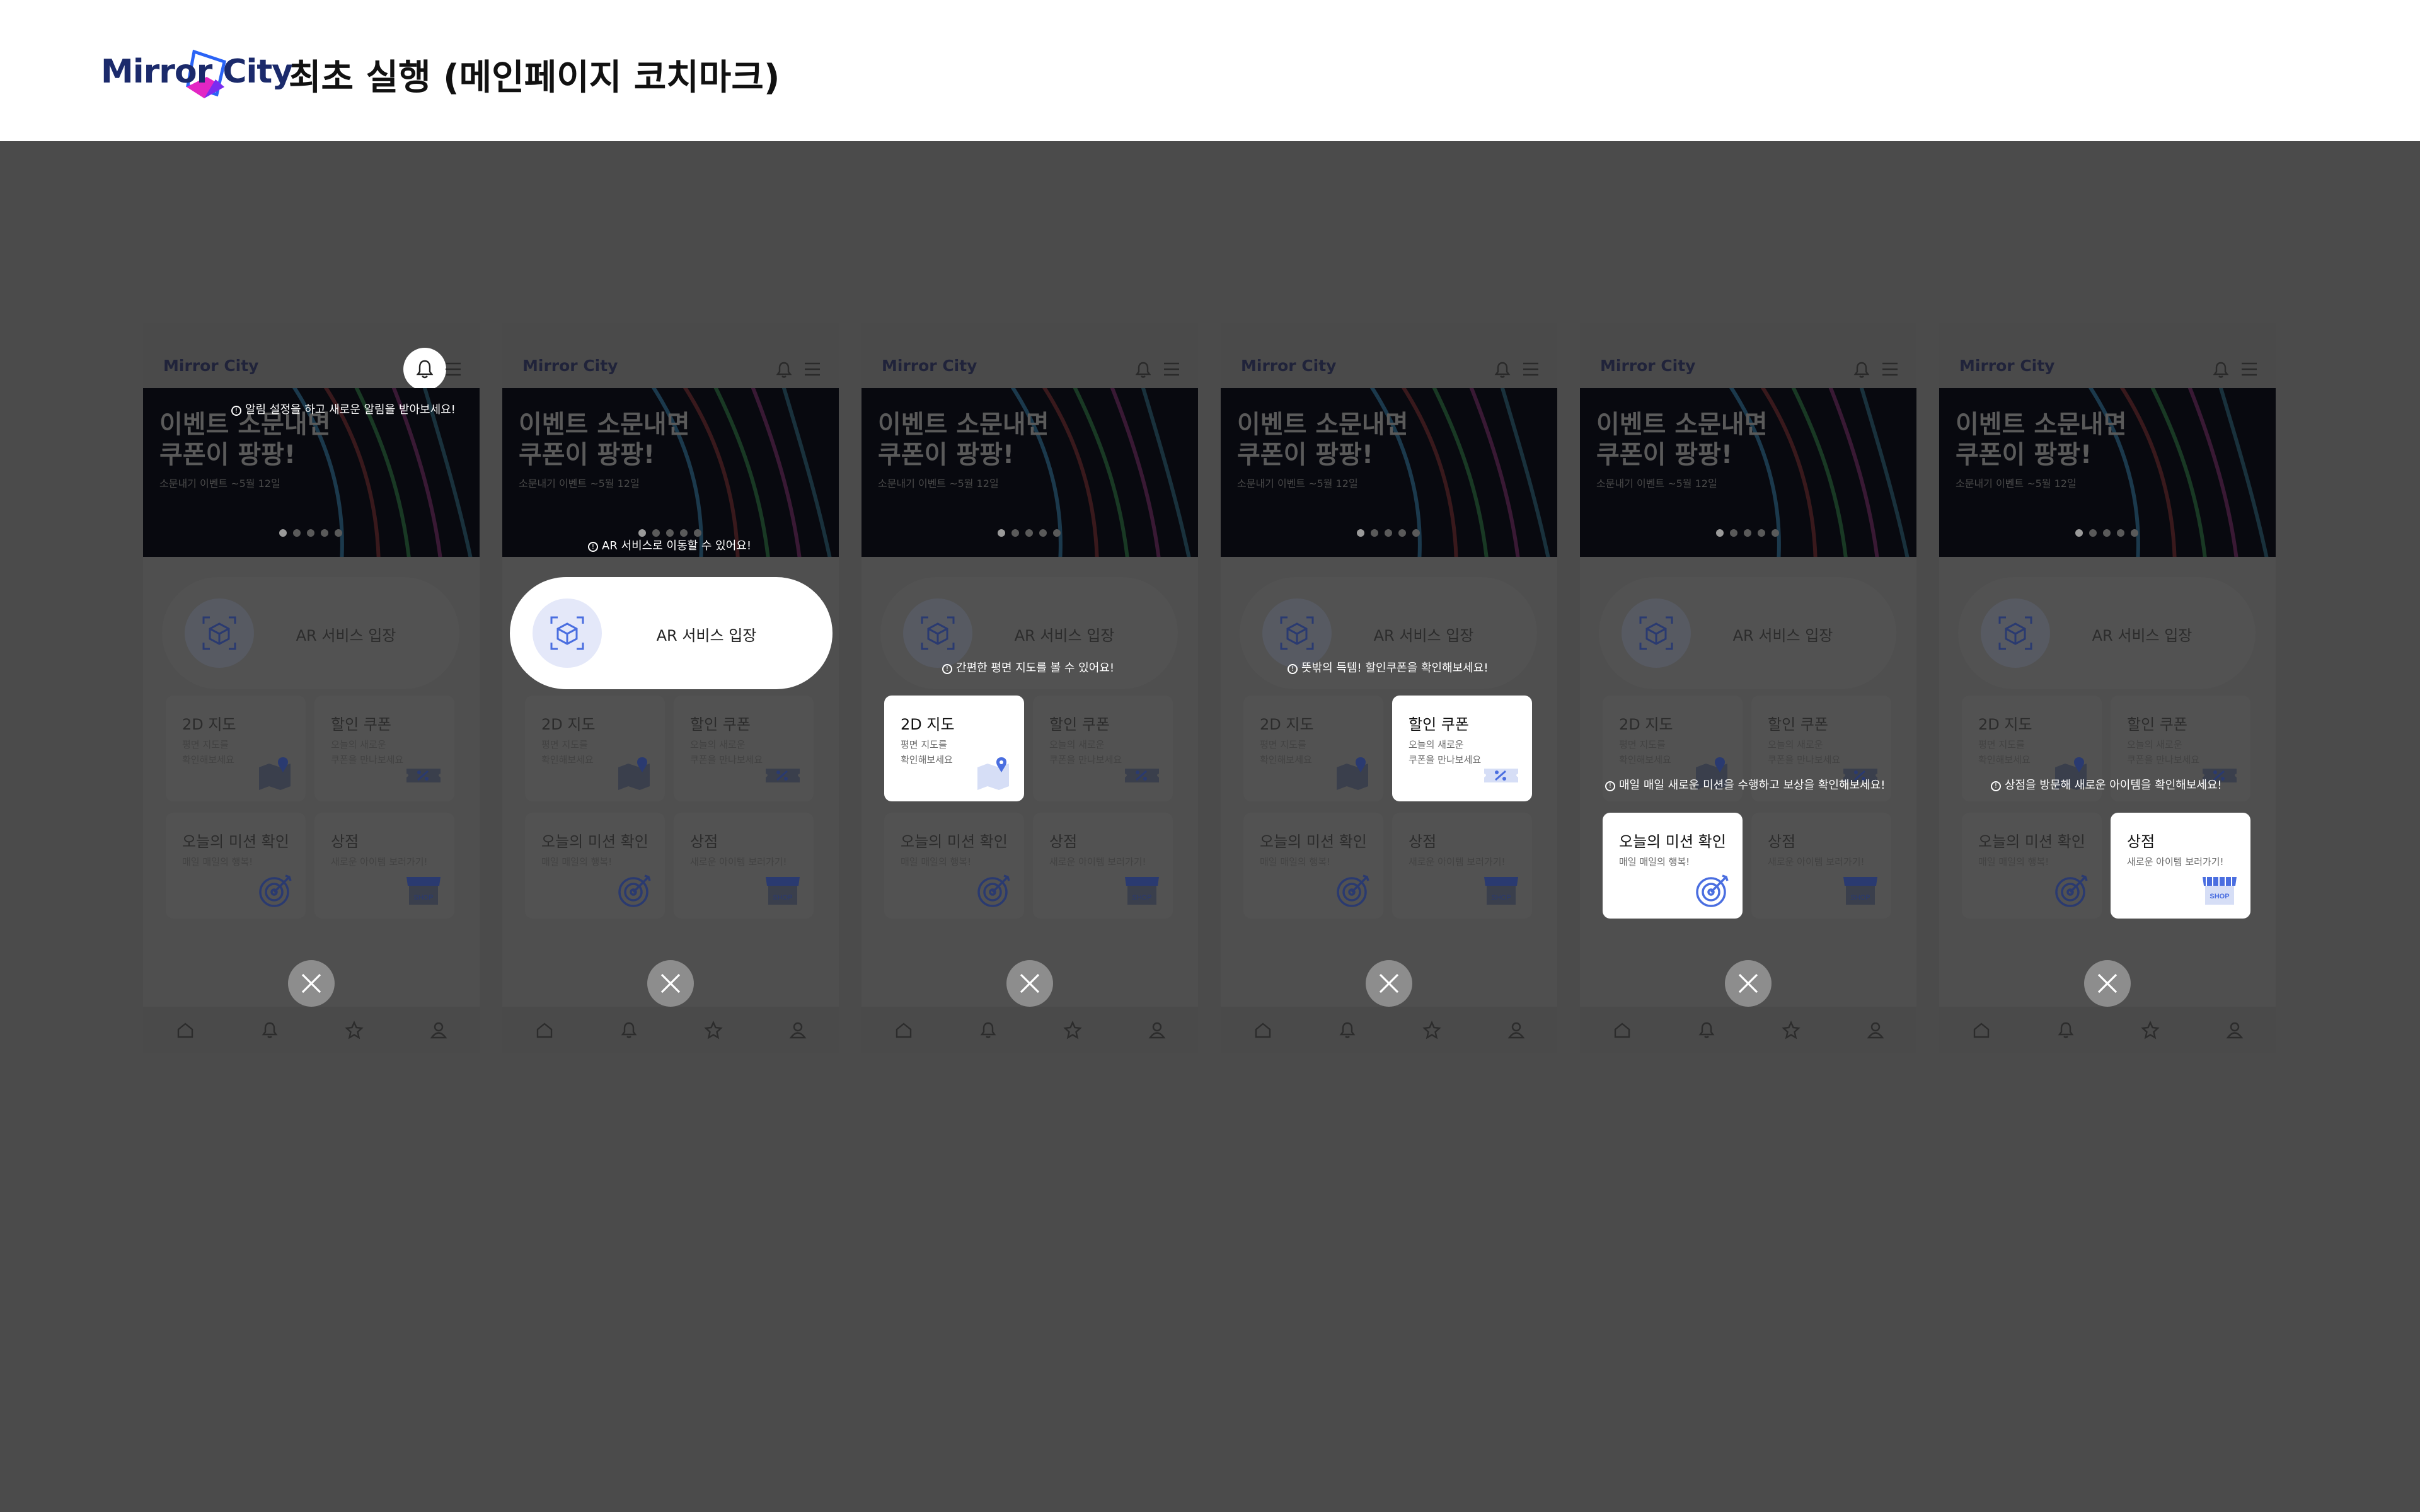 This screenshot has width=2420, height=1512. Describe the element at coordinates (425, 369) in the screenshot. I see `bell-button` at that location.